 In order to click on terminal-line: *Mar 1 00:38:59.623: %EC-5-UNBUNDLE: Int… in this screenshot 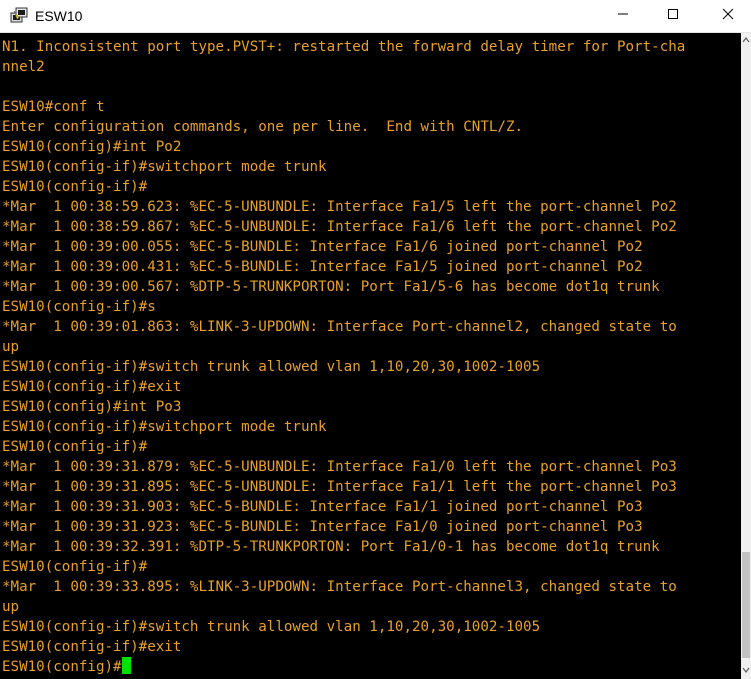, I will do `click(339, 207)`.